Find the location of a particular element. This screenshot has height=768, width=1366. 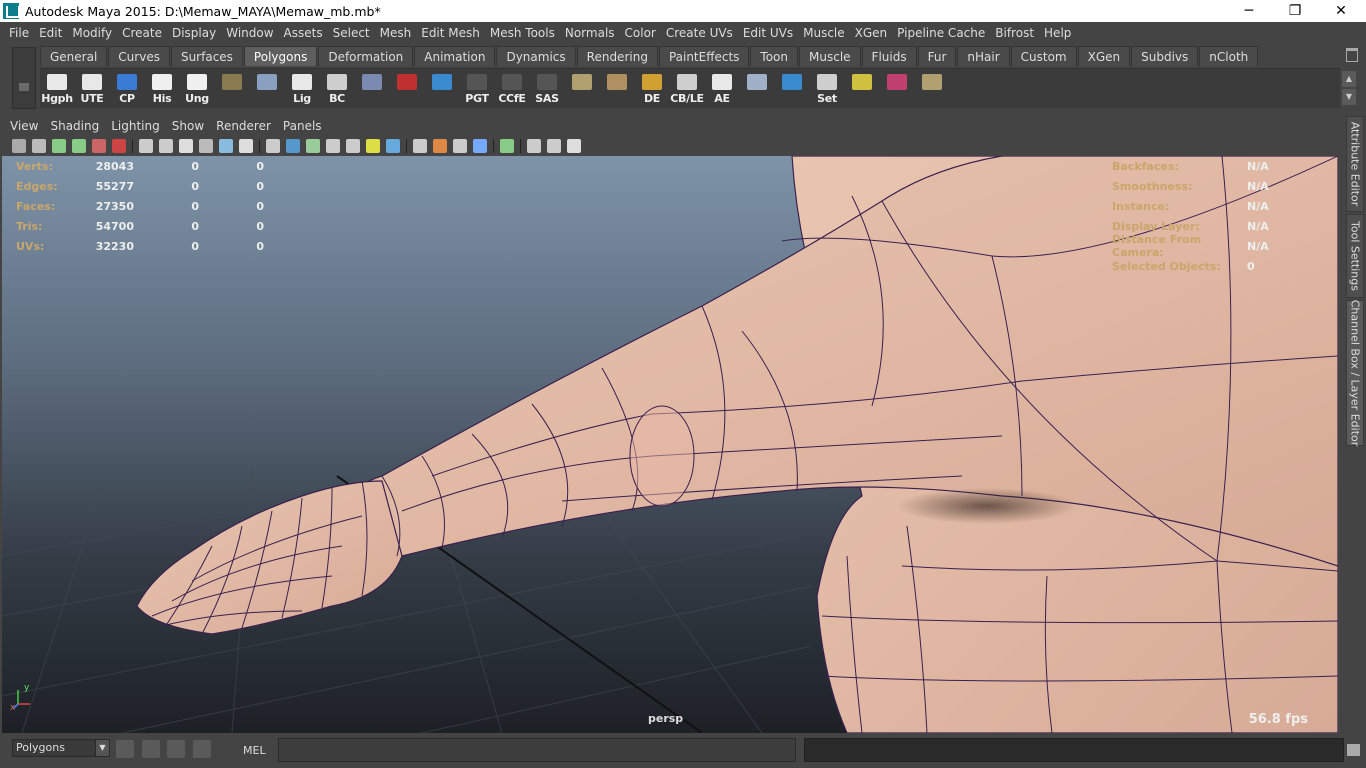

tab-toon: Toon is located at coordinates (774, 56).